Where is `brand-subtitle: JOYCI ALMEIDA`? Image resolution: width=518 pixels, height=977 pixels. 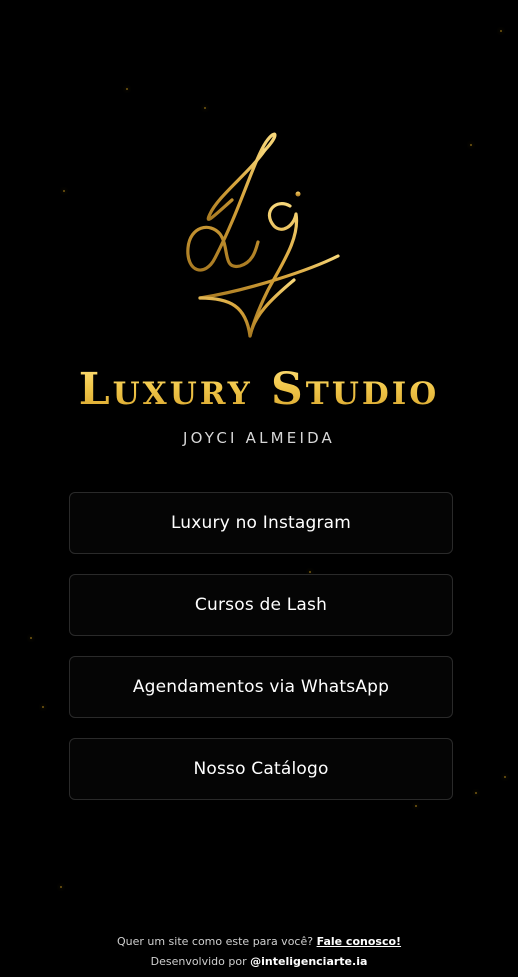 brand-subtitle: JOYCI ALMEIDA is located at coordinates (259, 438).